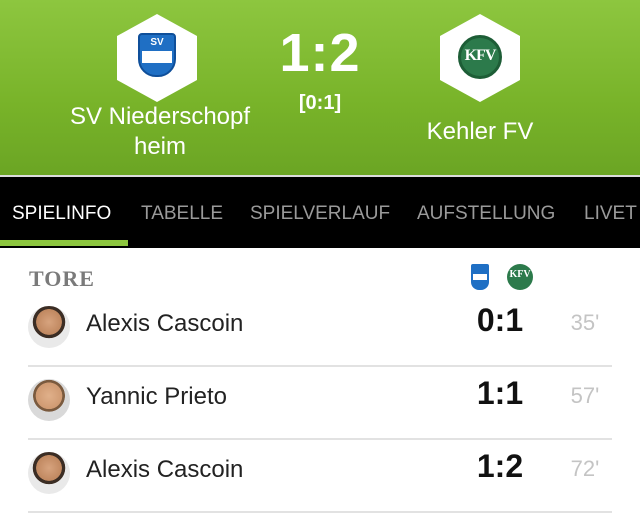 This screenshot has height=532, width=640. What do you see at coordinates (320, 330) in the screenshot?
I see `goal-row: Alexis Cascoin 0:1 35'` at bounding box center [320, 330].